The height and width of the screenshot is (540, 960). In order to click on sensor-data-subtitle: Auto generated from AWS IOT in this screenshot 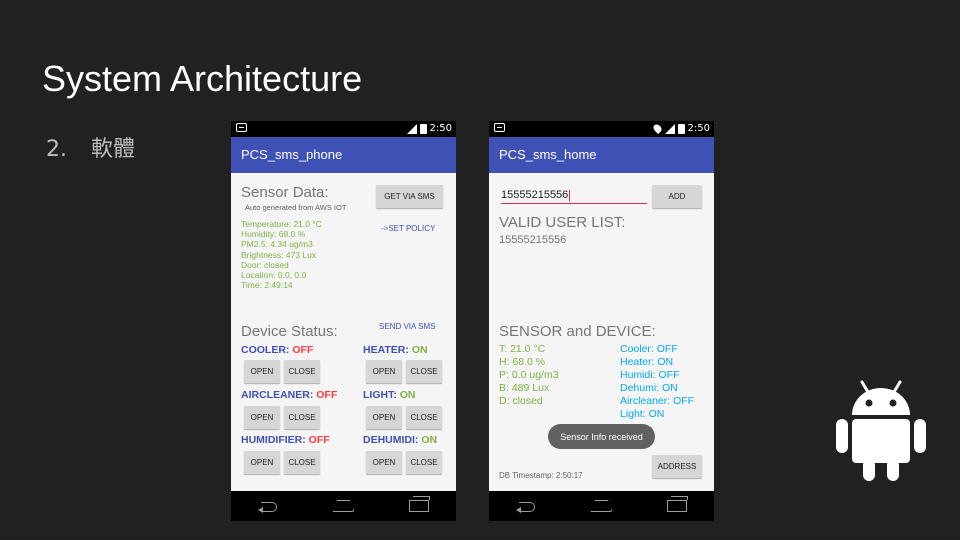, I will do `click(296, 207)`.